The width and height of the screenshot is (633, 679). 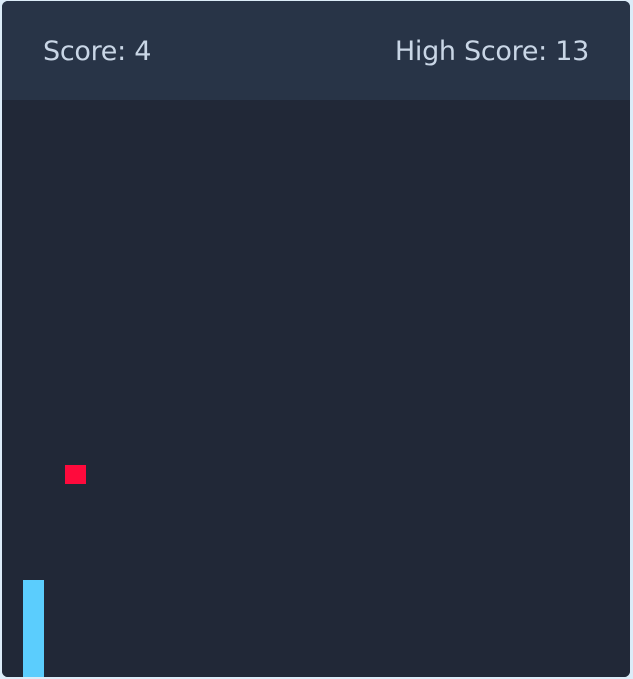 I want to click on snake-icon, so click(x=33, y=628).